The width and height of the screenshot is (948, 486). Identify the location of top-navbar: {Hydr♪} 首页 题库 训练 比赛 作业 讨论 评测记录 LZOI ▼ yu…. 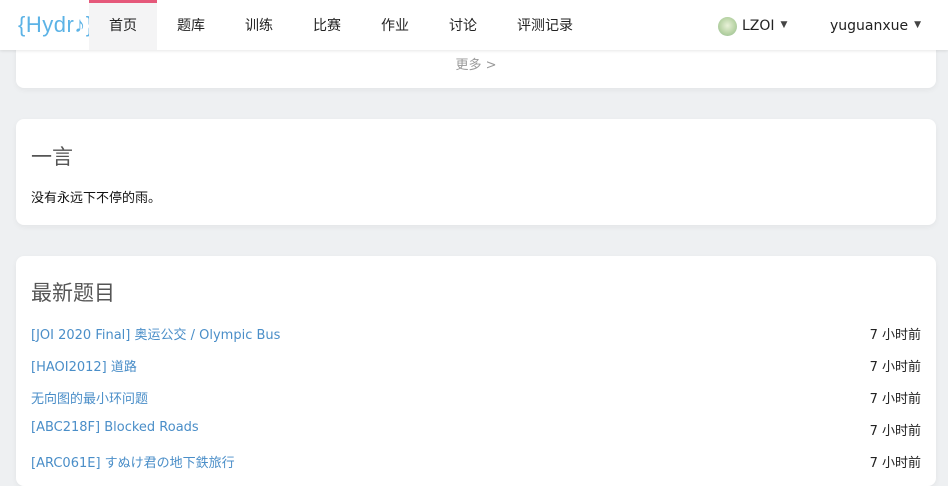
(474, 25).